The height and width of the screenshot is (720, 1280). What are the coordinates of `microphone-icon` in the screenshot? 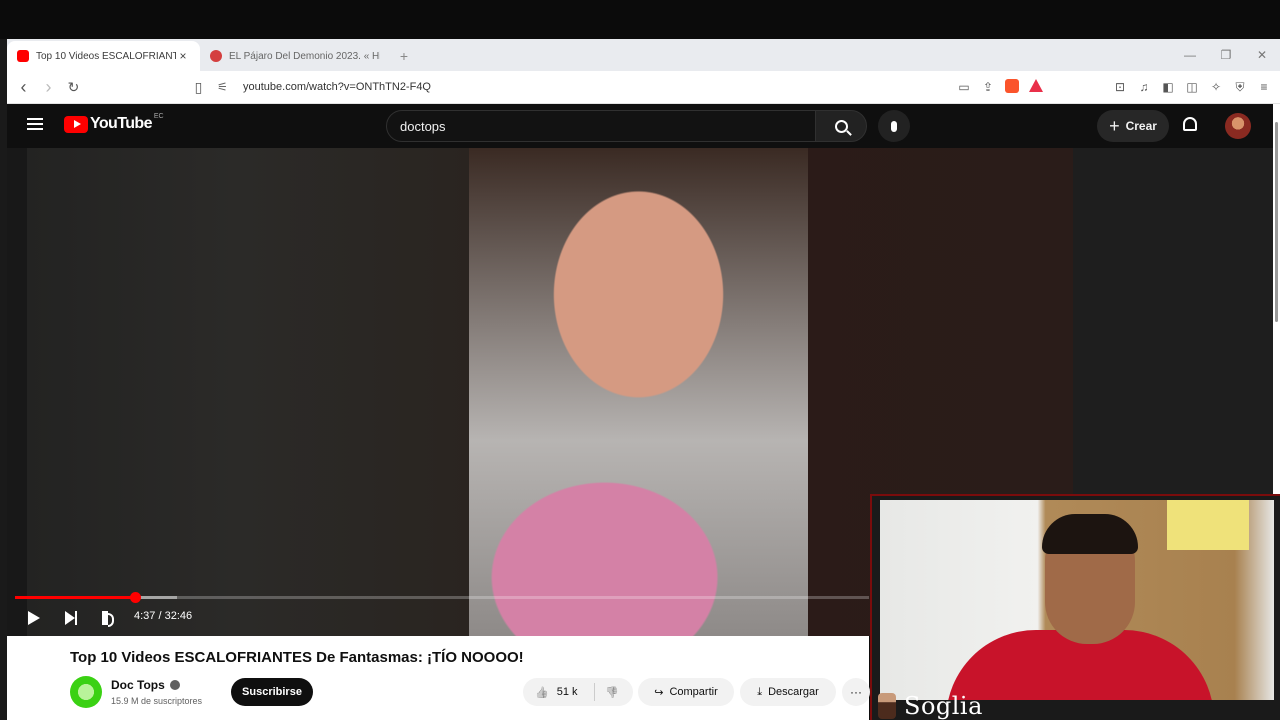 It's located at (894, 126).